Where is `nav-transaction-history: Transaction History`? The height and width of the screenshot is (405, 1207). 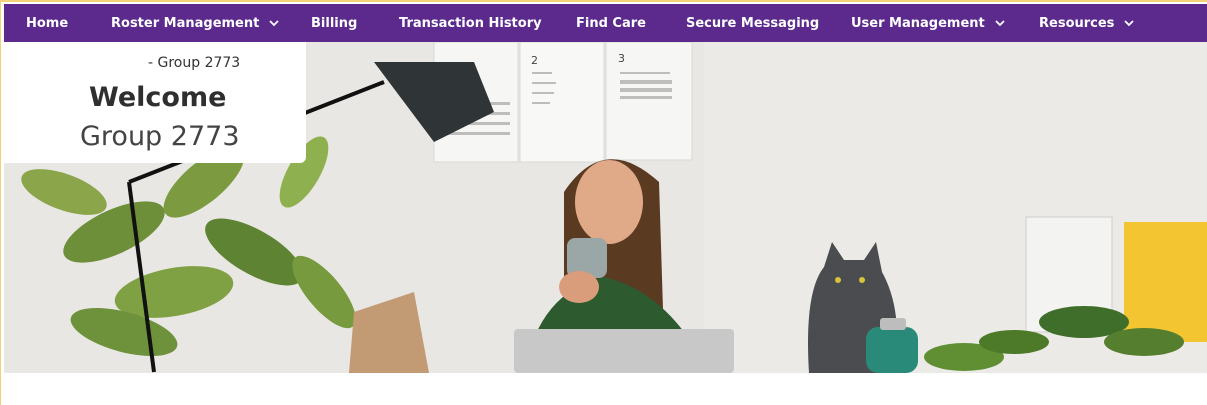 nav-transaction-history: Transaction History is located at coordinates (470, 23).